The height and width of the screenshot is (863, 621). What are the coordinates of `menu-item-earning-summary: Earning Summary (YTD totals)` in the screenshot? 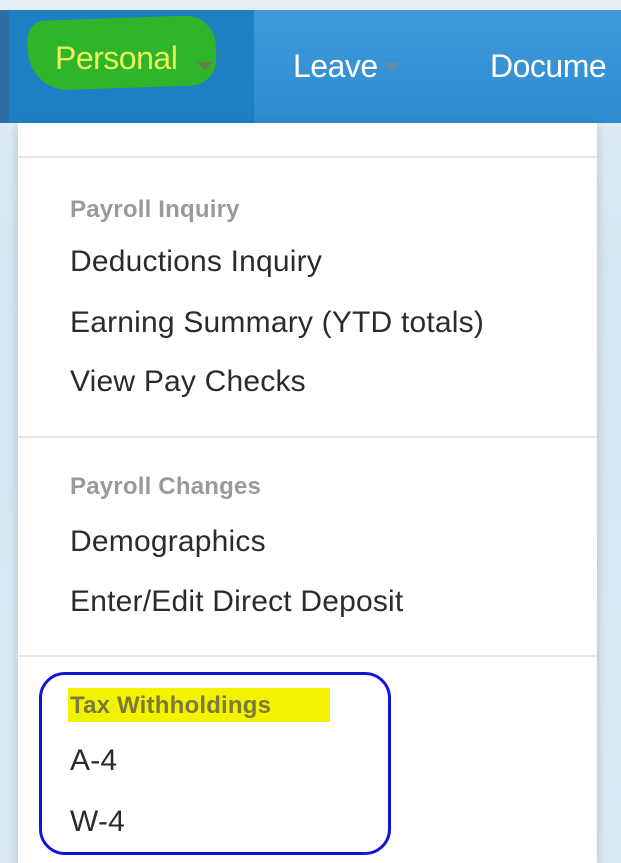 It's located at (277, 323).